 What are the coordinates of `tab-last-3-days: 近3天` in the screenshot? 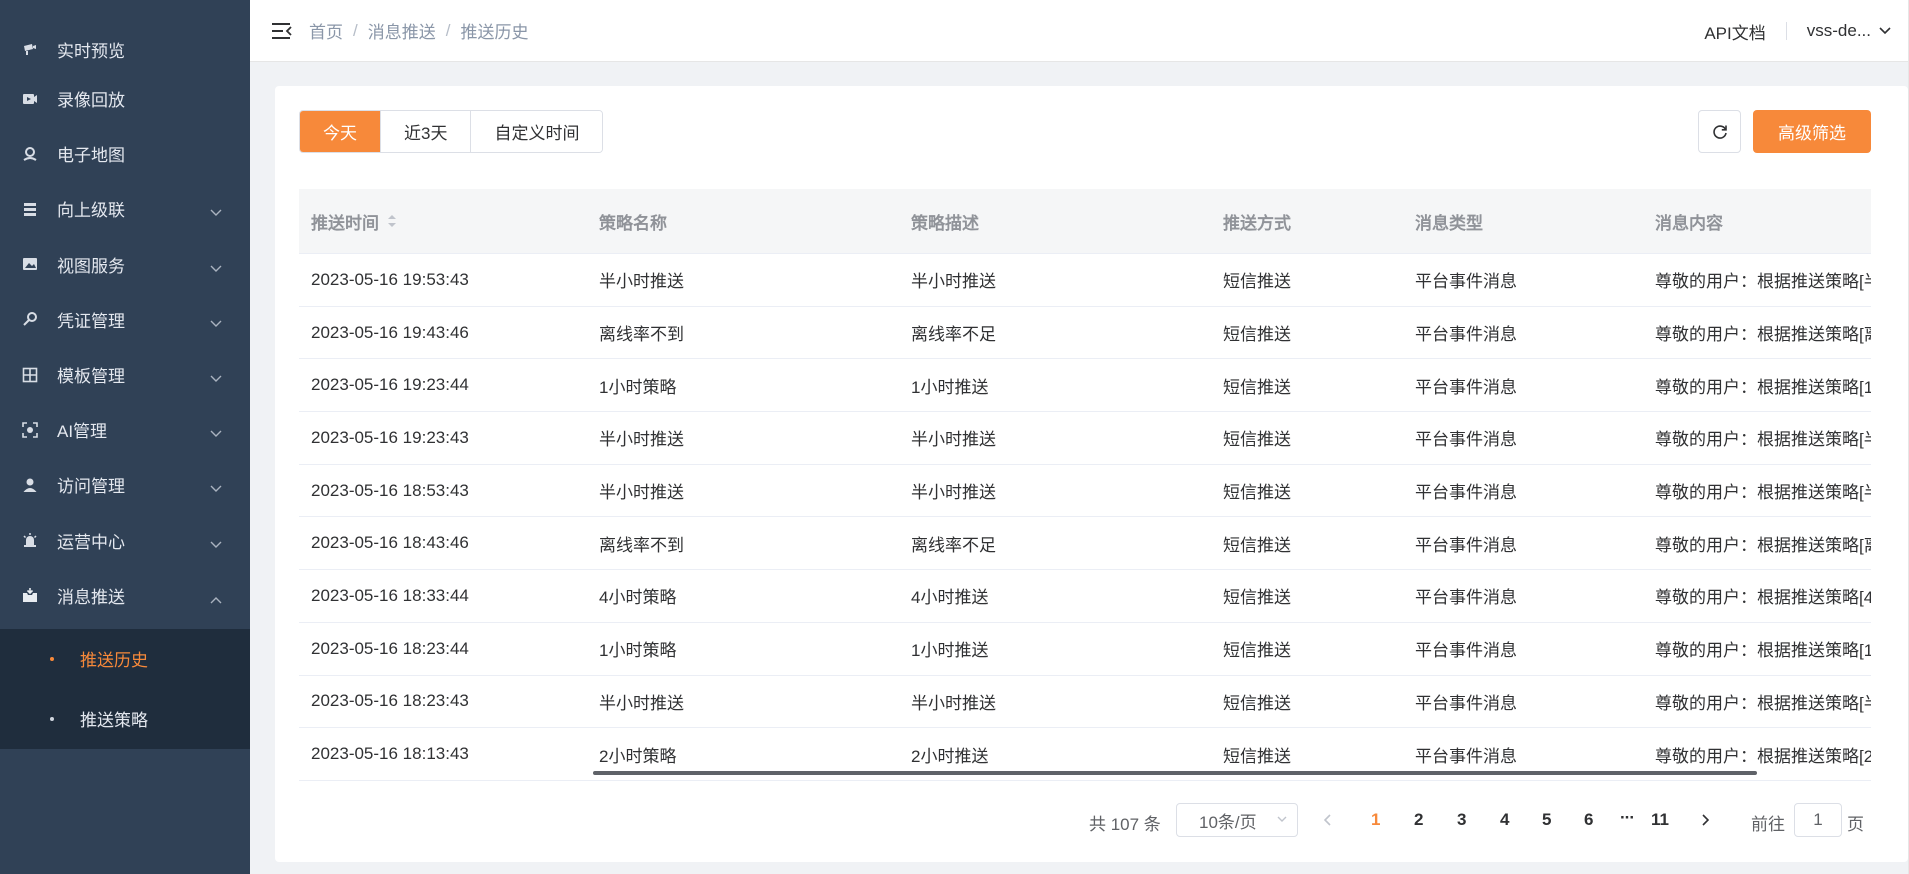 It's located at (426, 131).